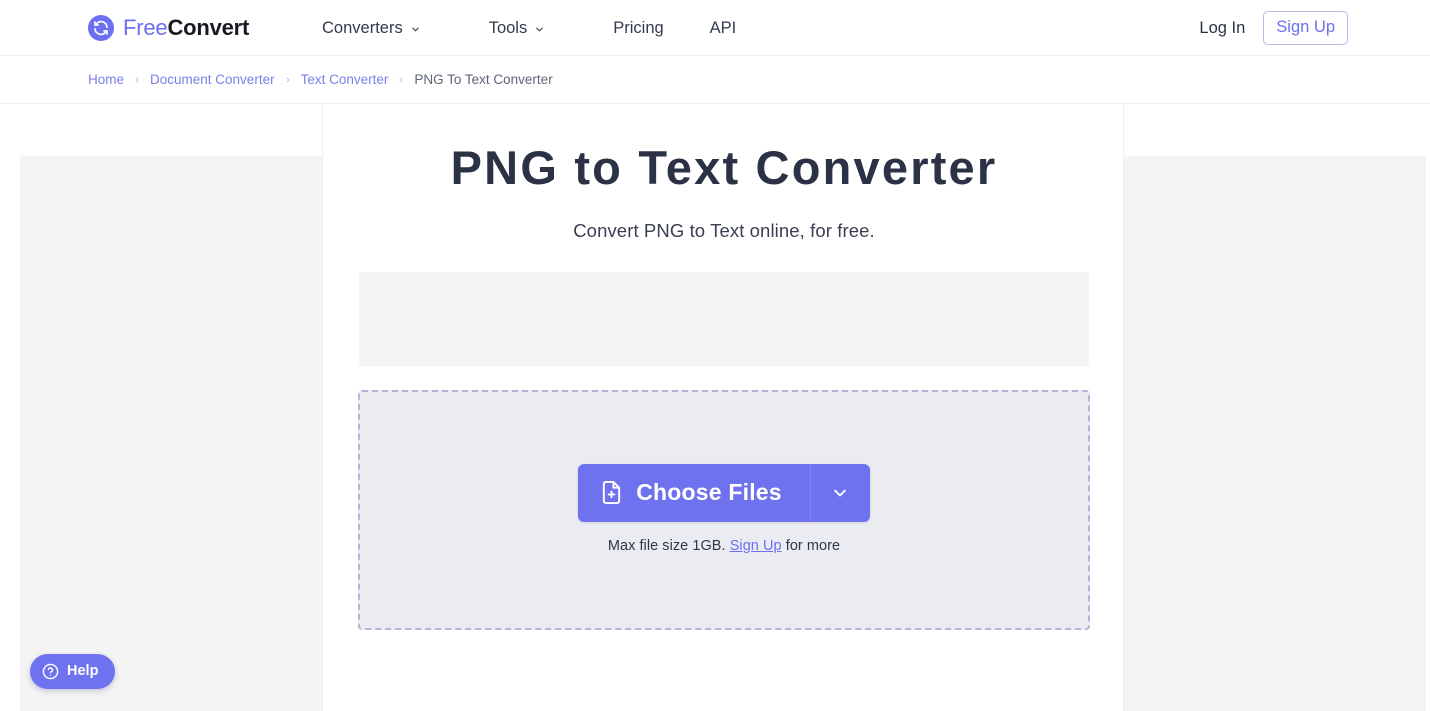 The width and height of the screenshot is (1430, 711). What do you see at coordinates (756, 546) in the screenshot?
I see `signup-inline-link: Sign Up` at bounding box center [756, 546].